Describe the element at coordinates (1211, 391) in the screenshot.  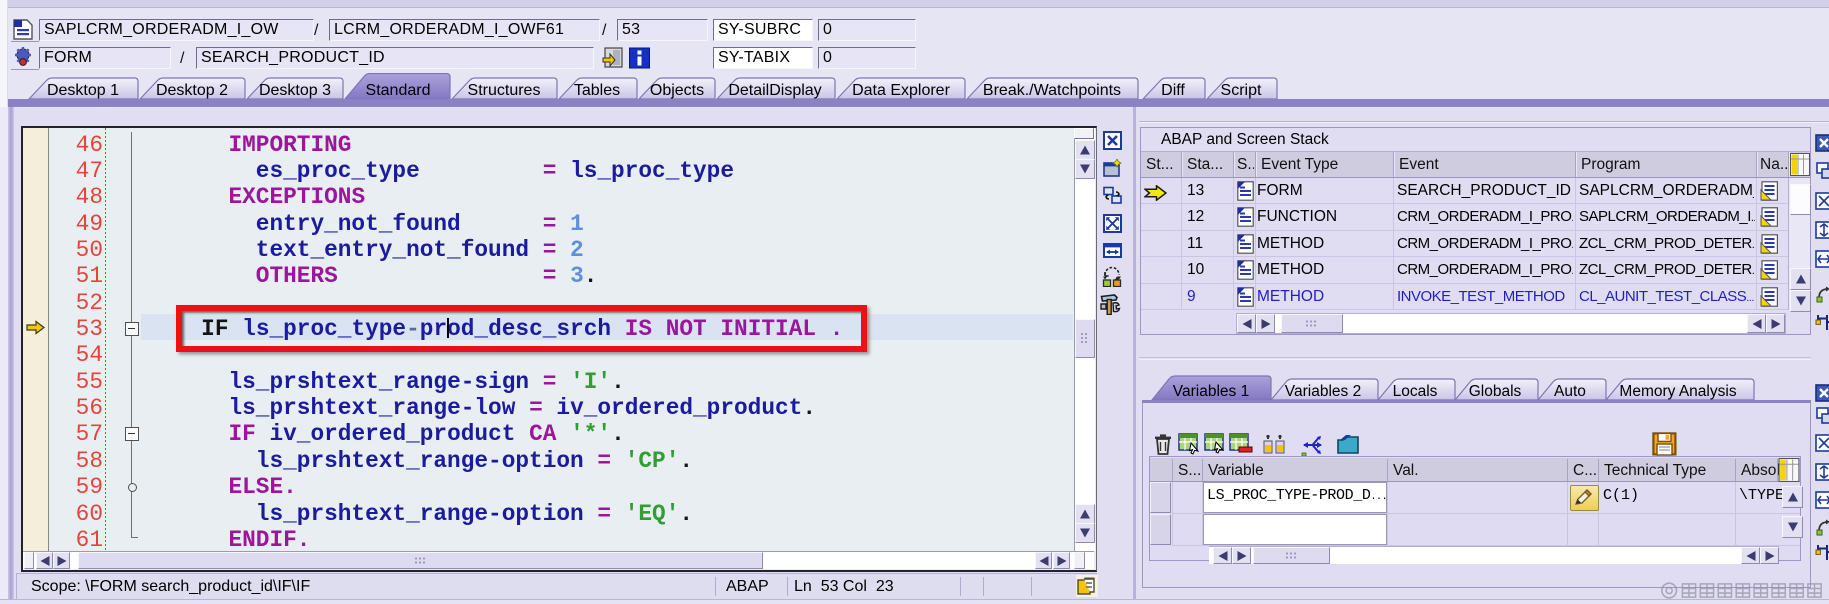
I see `svg-text: Variables 1` at that location.